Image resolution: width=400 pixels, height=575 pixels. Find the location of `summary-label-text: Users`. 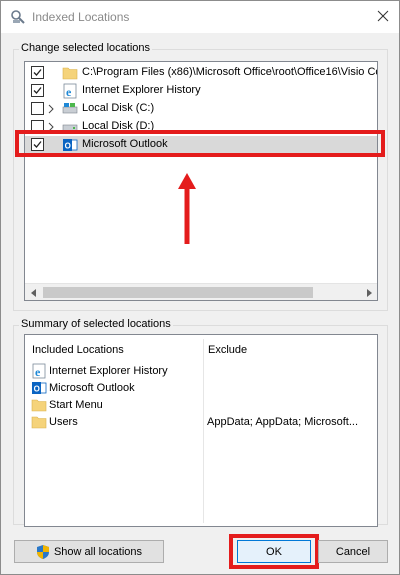

summary-label-text: Users is located at coordinates (63, 422).